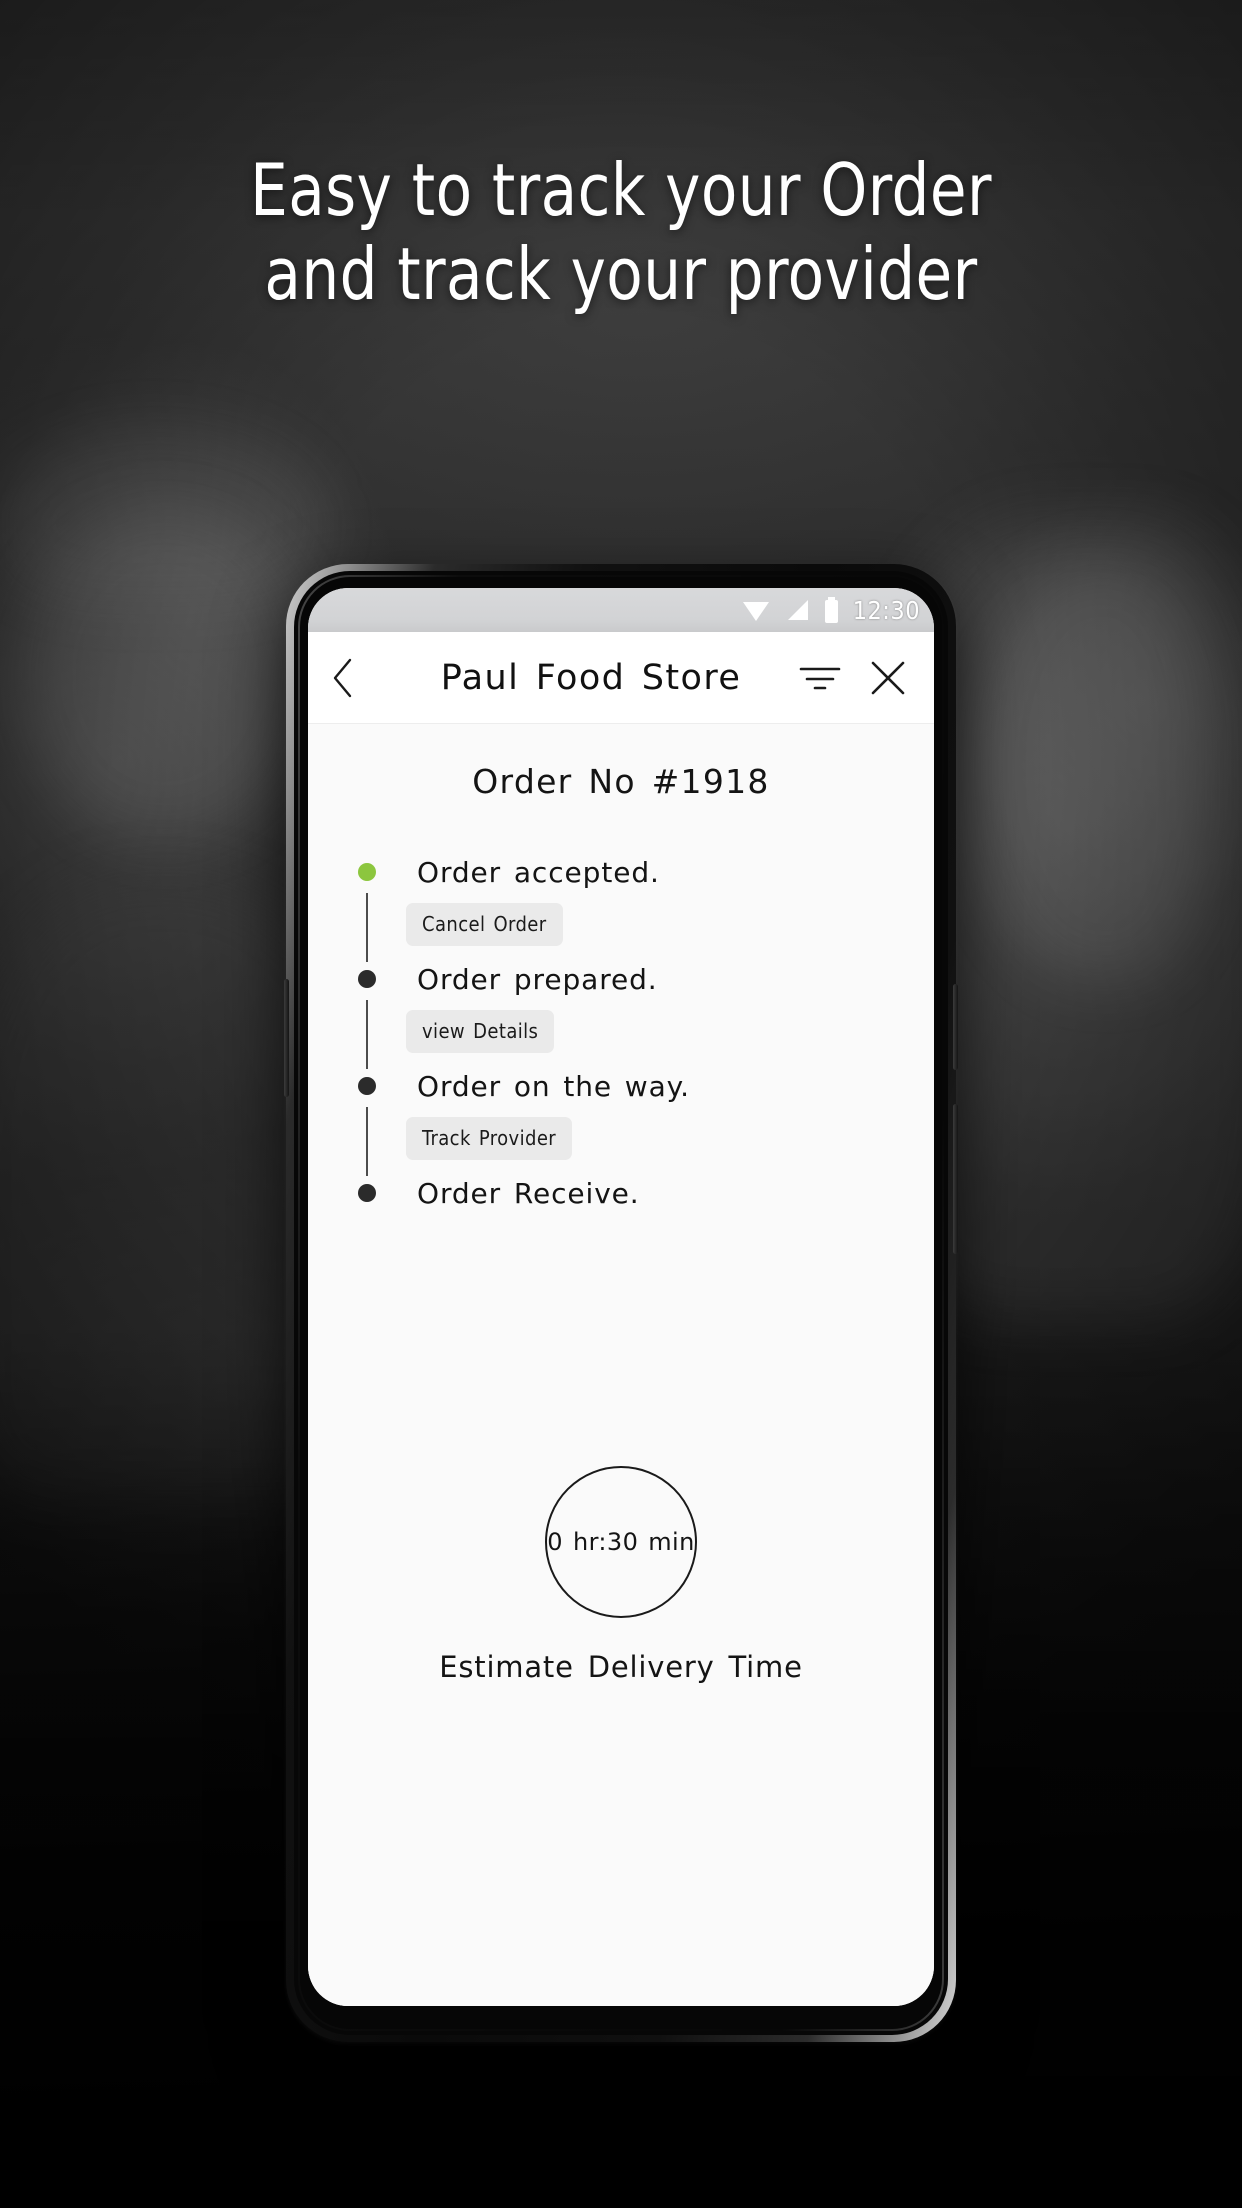 This screenshot has width=1242, height=2208. What do you see at coordinates (538, 872) in the screenshot?
I see `timeline-step-label: Order accepted.` at bounding box center [538, 872].